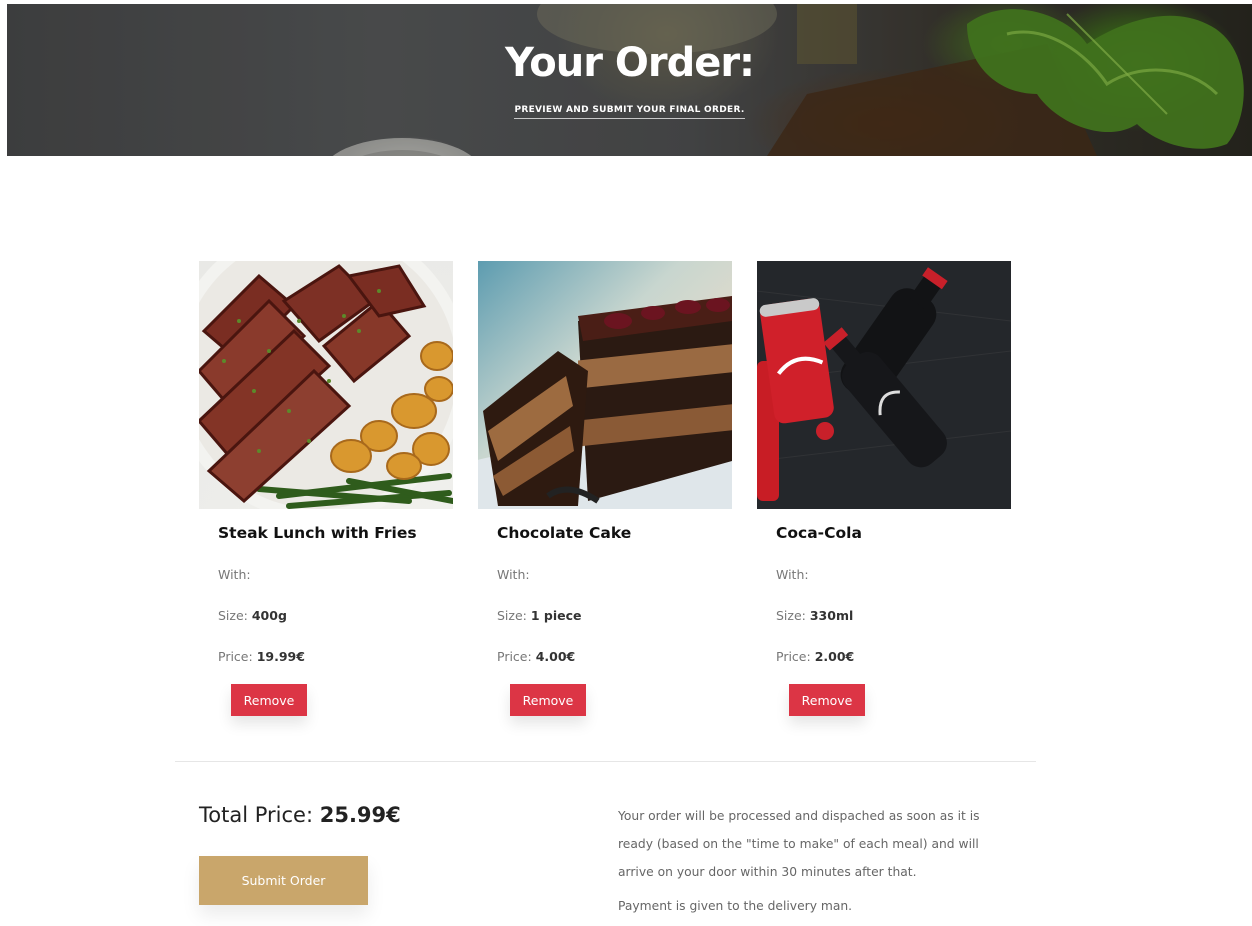  What do you see at coordinates (834, 656) in the screenshot?
I see `item-price-value: 2.00€` at bounding box center [834, 656].